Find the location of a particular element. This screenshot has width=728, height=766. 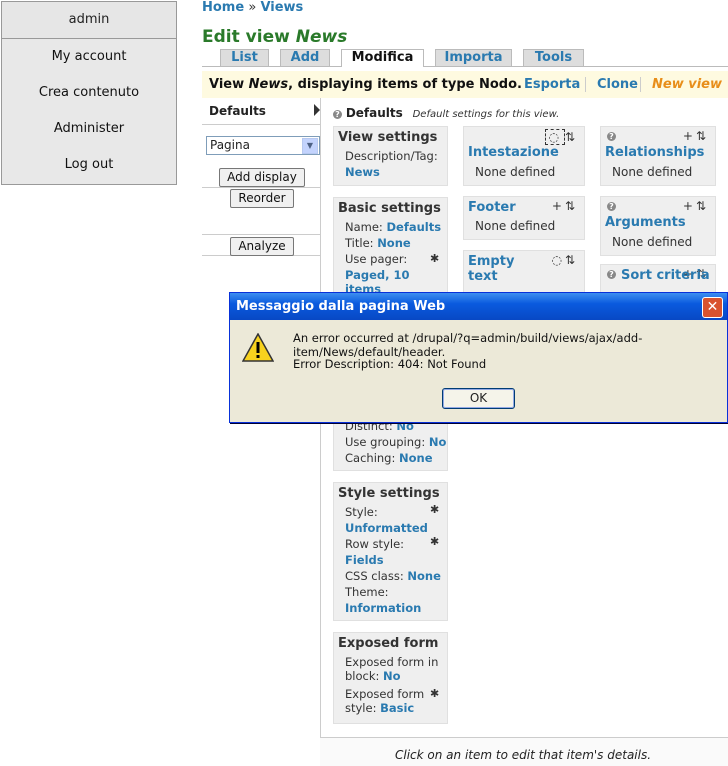

add-display-button: Add display is located at coordinates (262, 177).